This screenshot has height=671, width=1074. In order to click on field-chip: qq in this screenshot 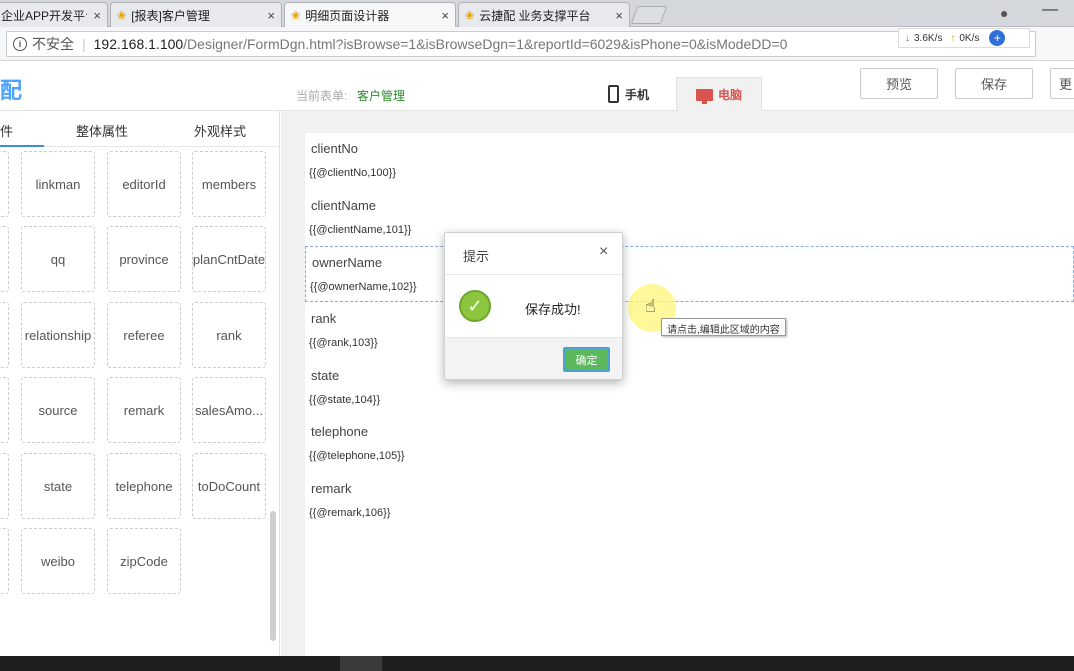, I will do `click(58, 259)`.